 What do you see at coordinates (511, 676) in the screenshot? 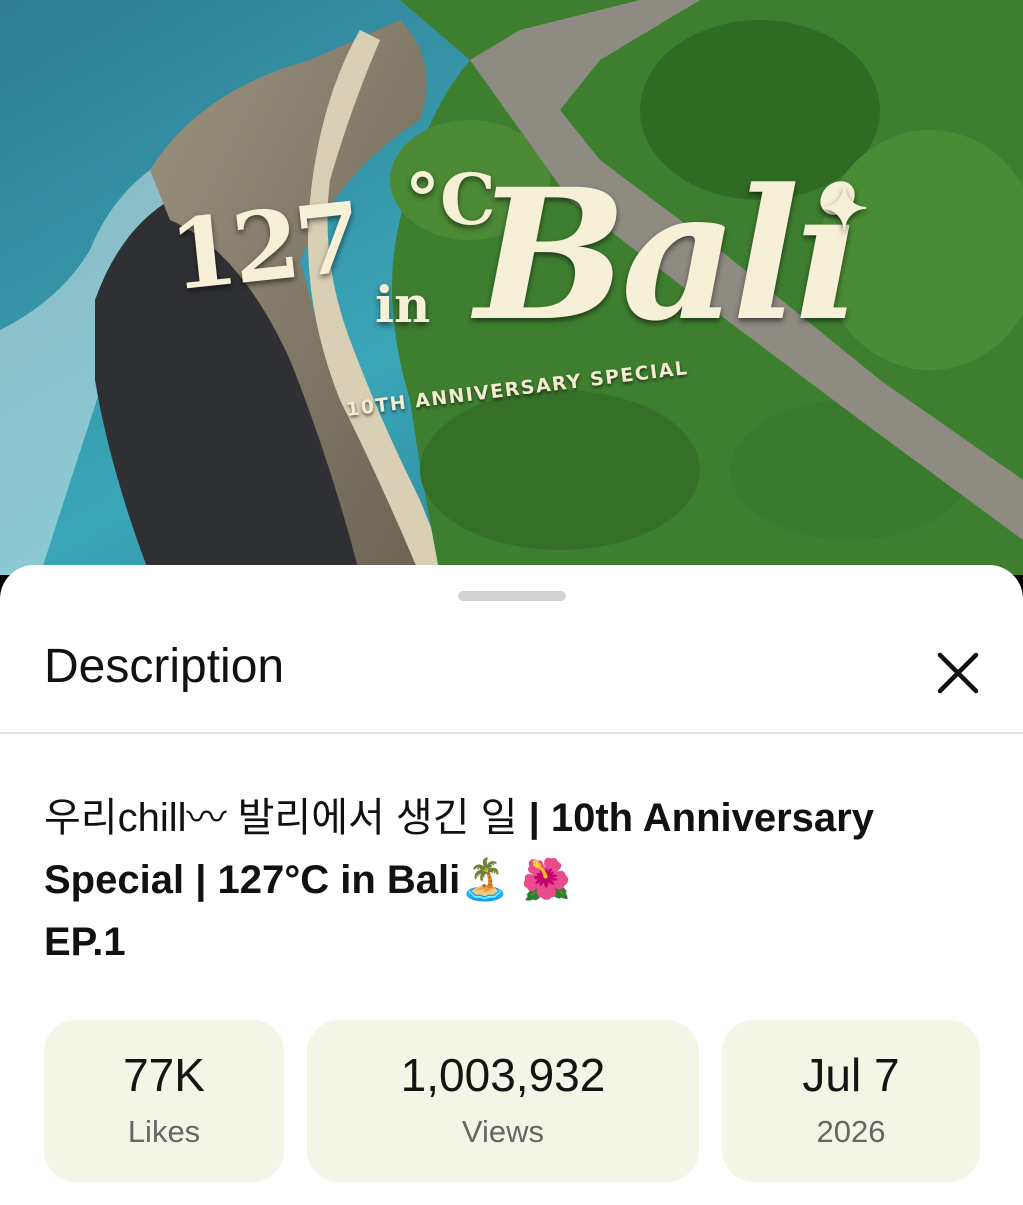
I see `sheet-header: Description` at bounding box center [511, 676].